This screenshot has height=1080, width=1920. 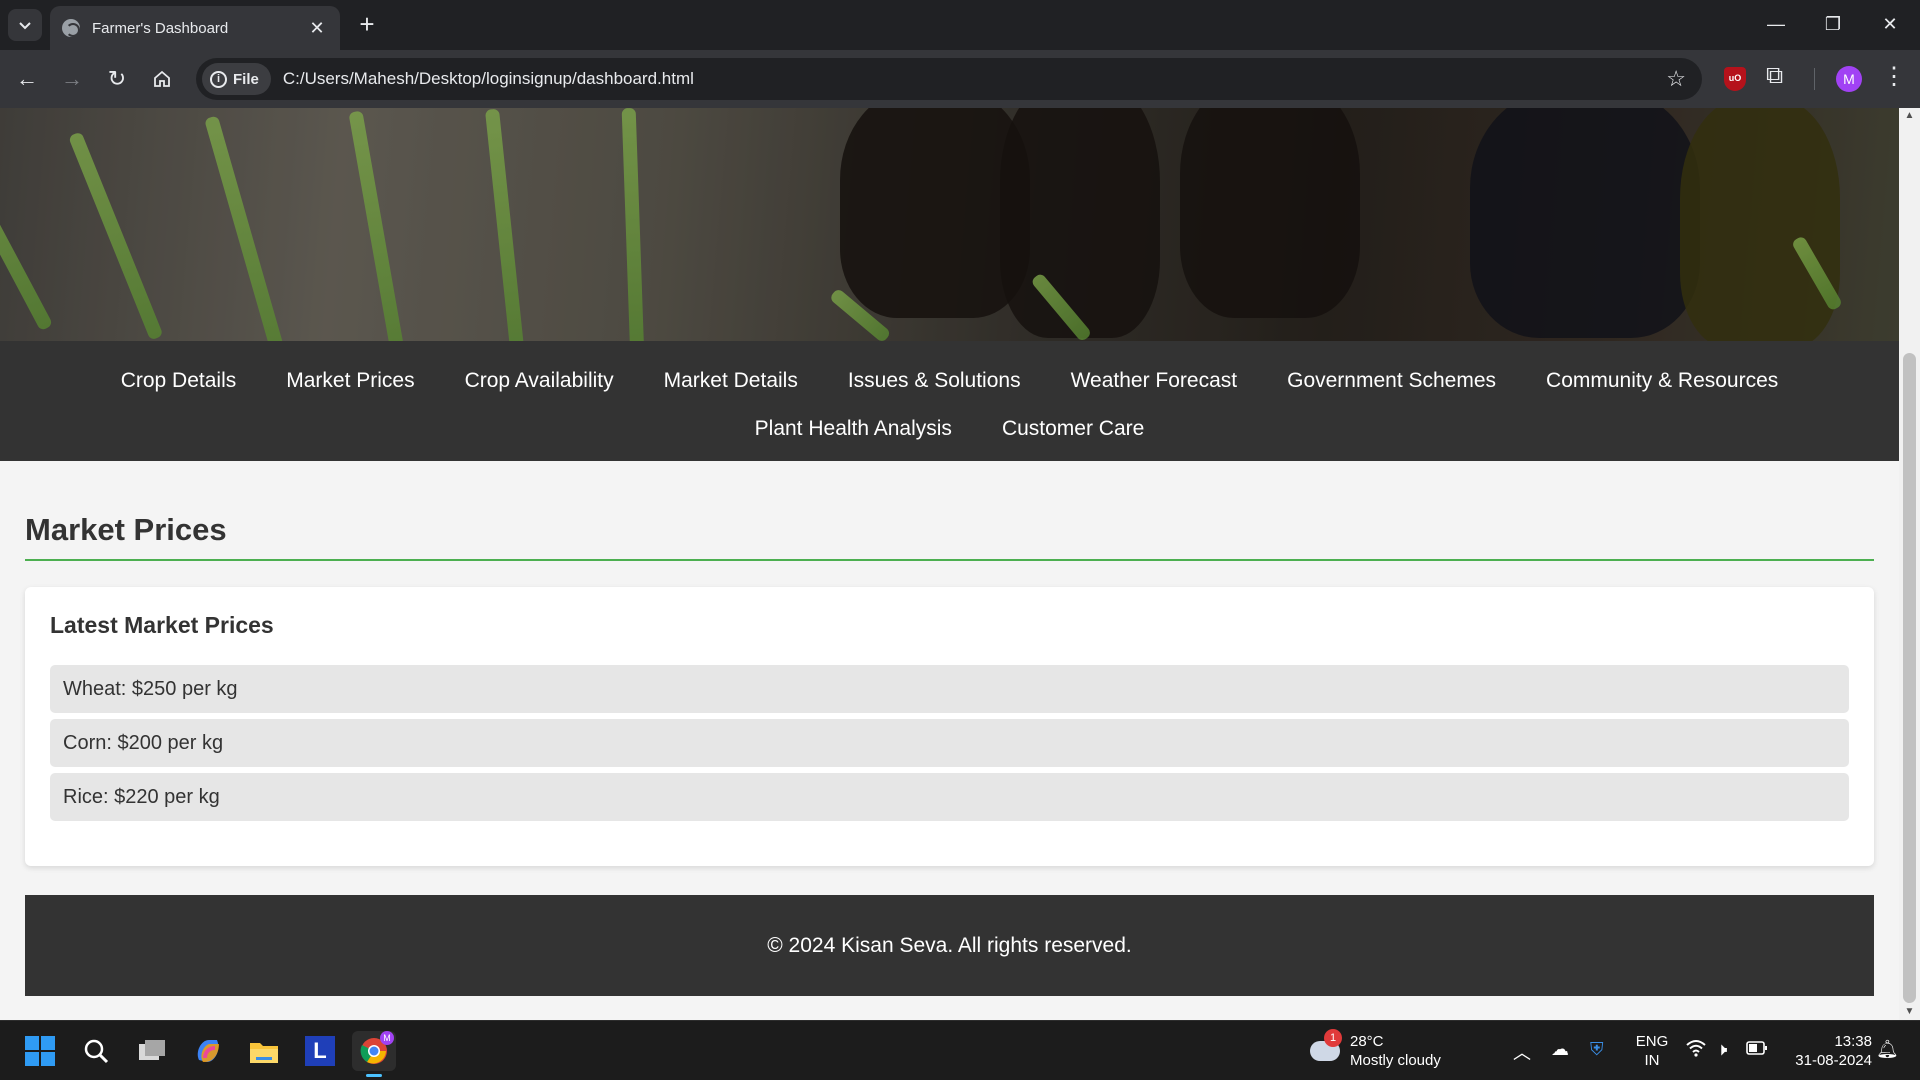 I want to click on notification-bell-icon: 🔔︎, so click(x=1887, y=1049).